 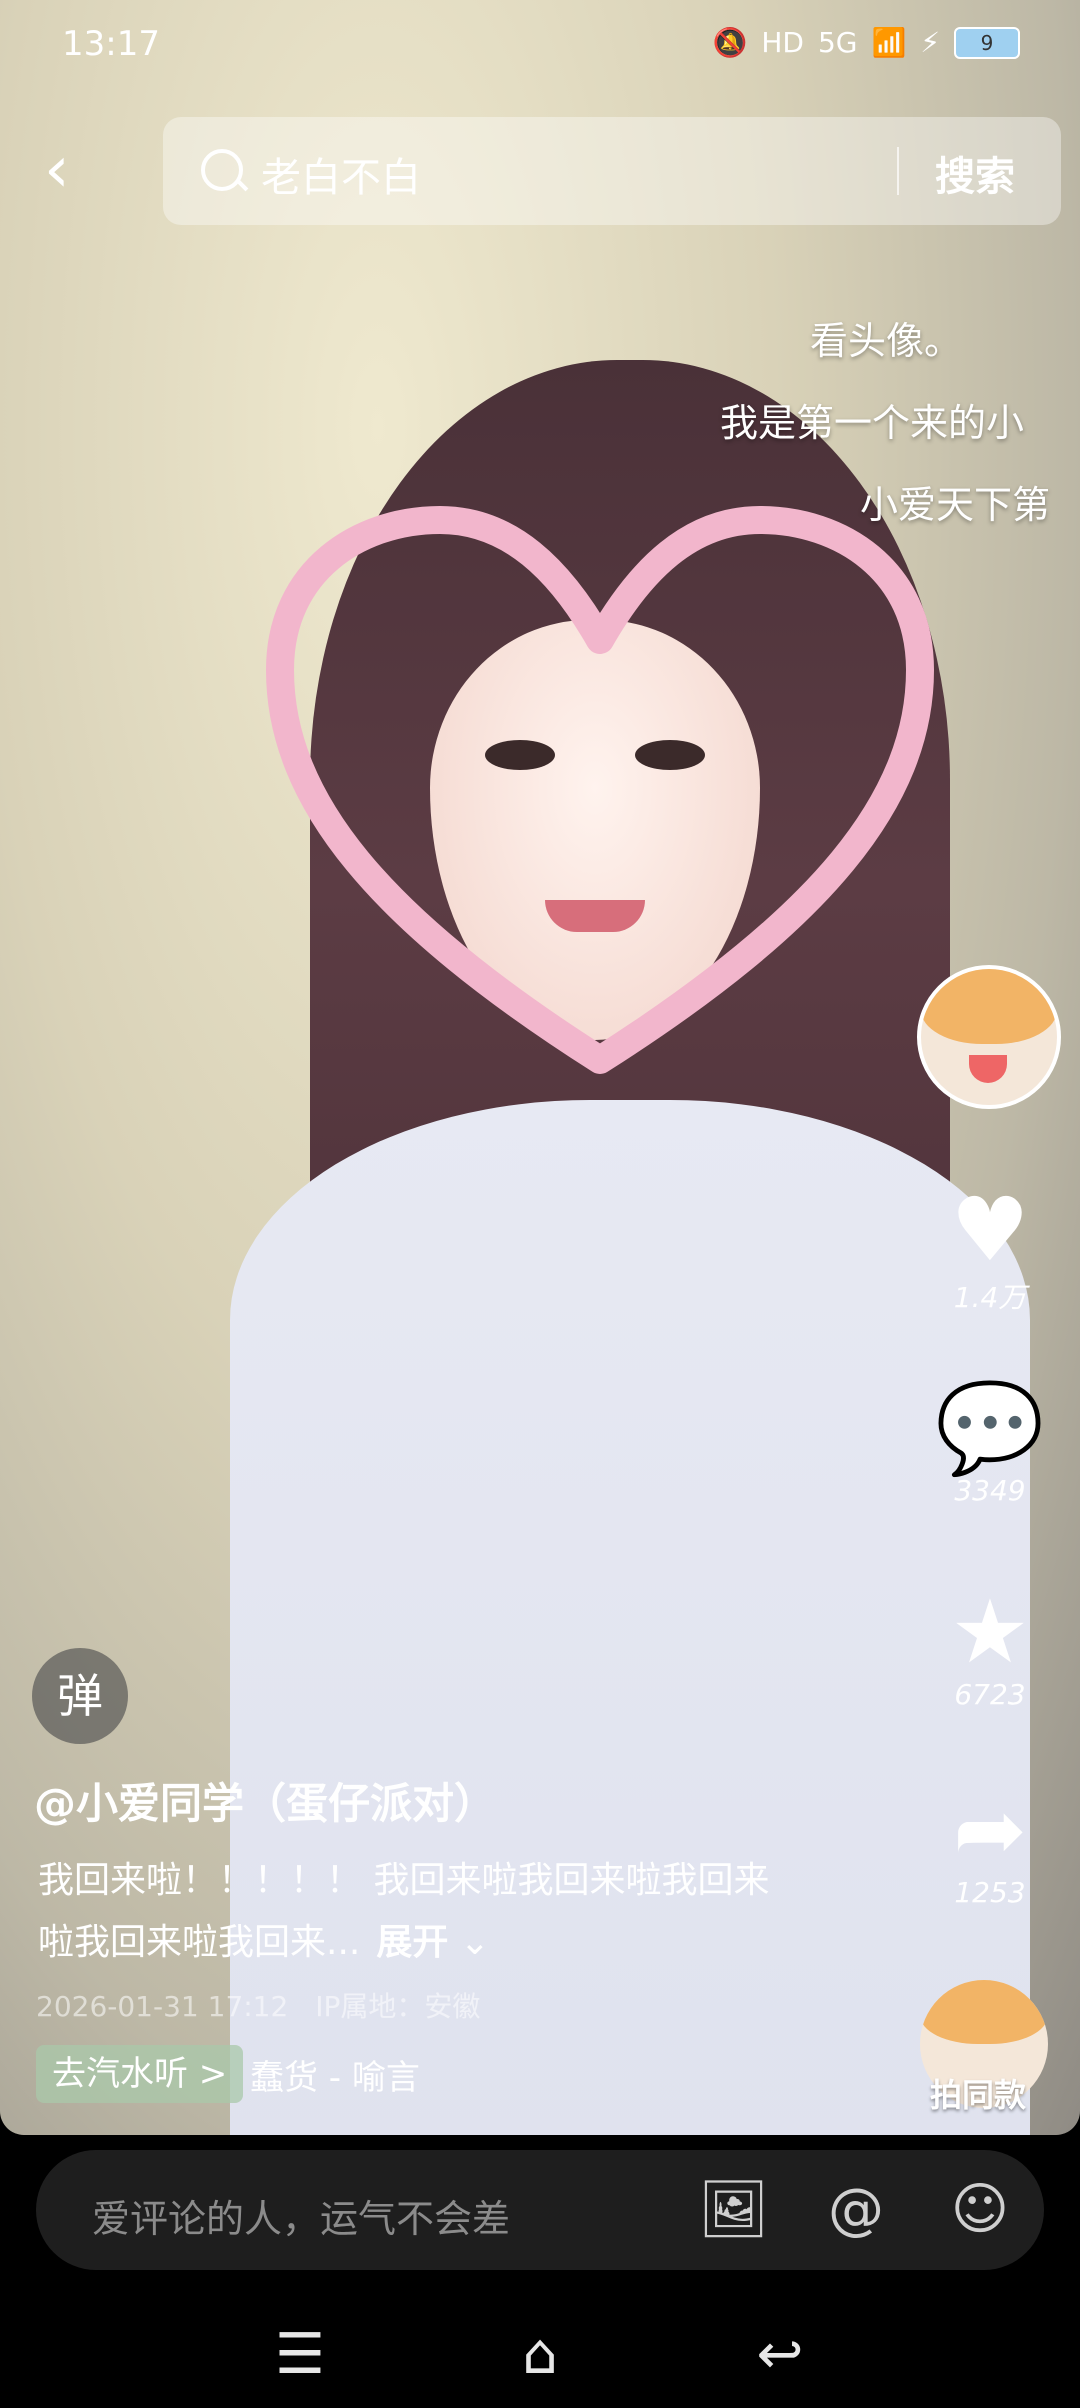 What do you see at coordinates (898, 171) in the screenshot?
I see `search-divider` at bounding box center [898, 171].